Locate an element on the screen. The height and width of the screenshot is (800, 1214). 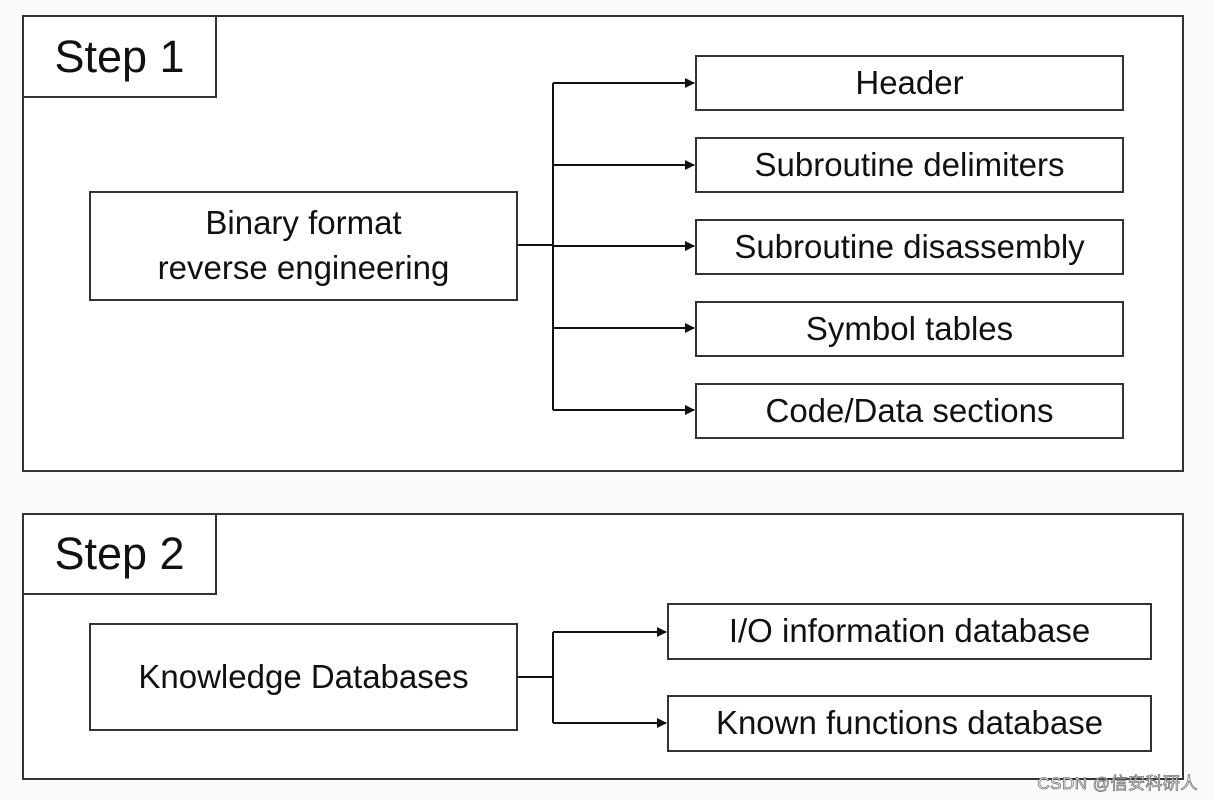
step1-trunk is located at coordinates (536, 246).